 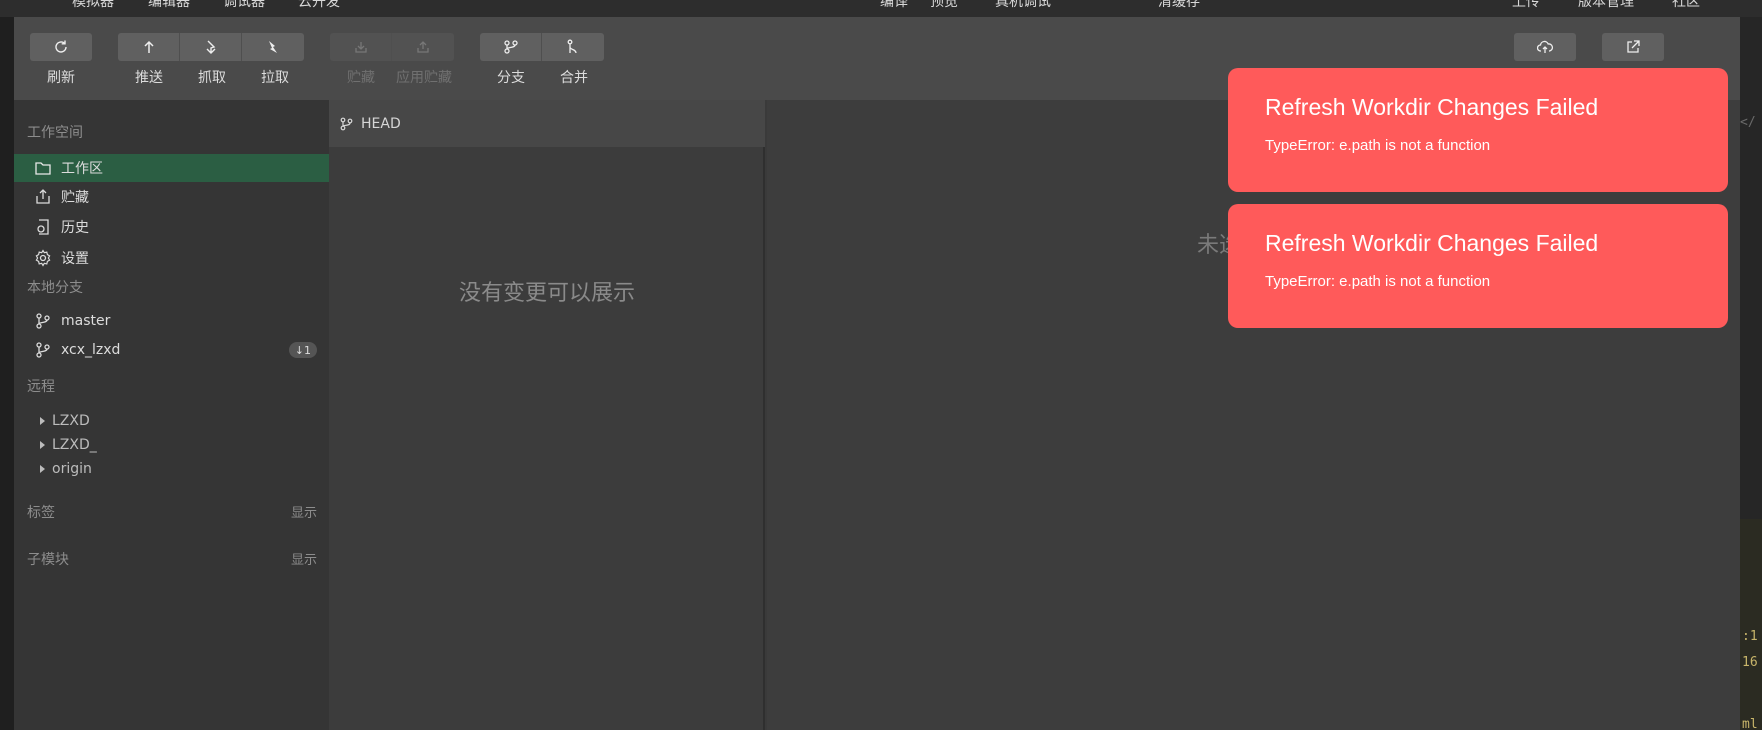 I want to click on push-button, so click(x=149, y=47).